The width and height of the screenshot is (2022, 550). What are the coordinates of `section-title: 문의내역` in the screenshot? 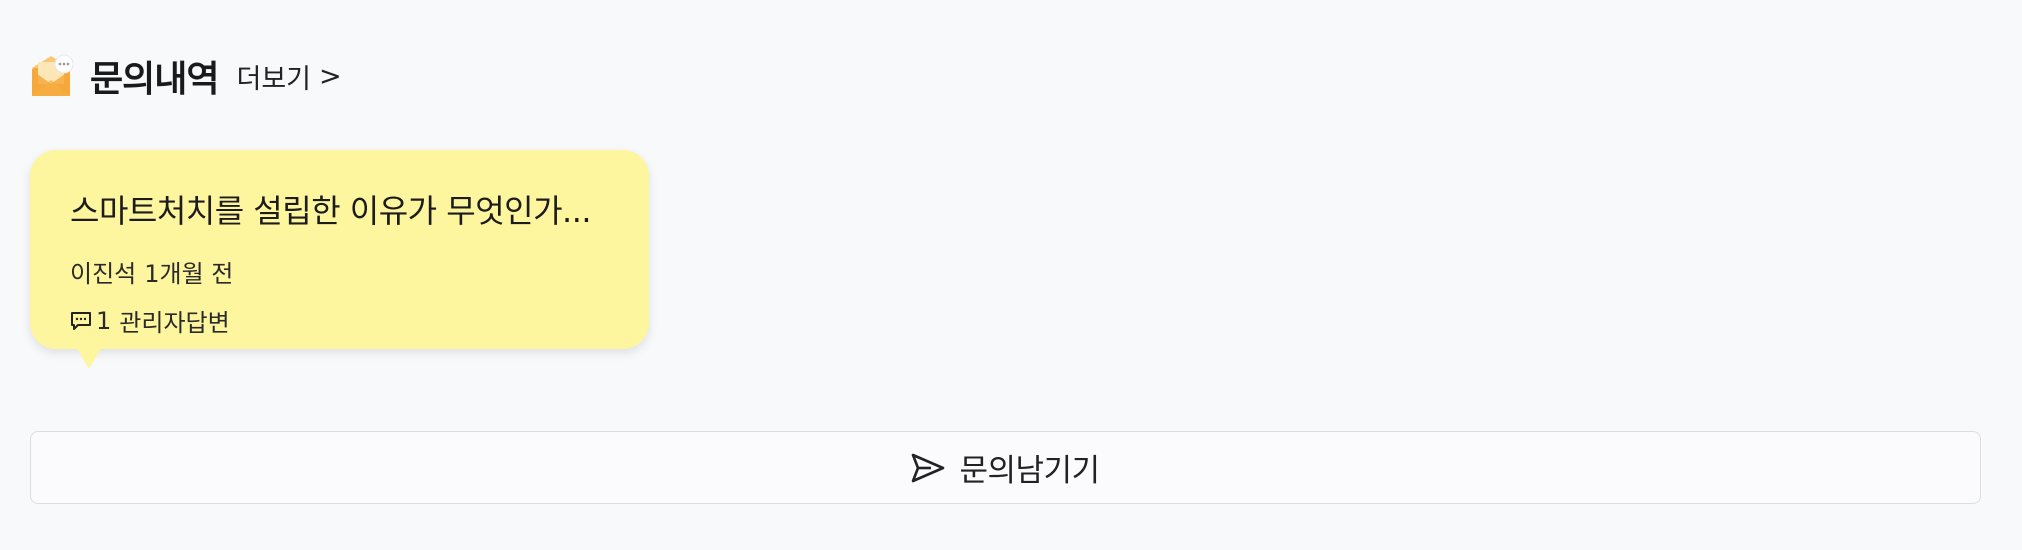 It's located at (154, 79).